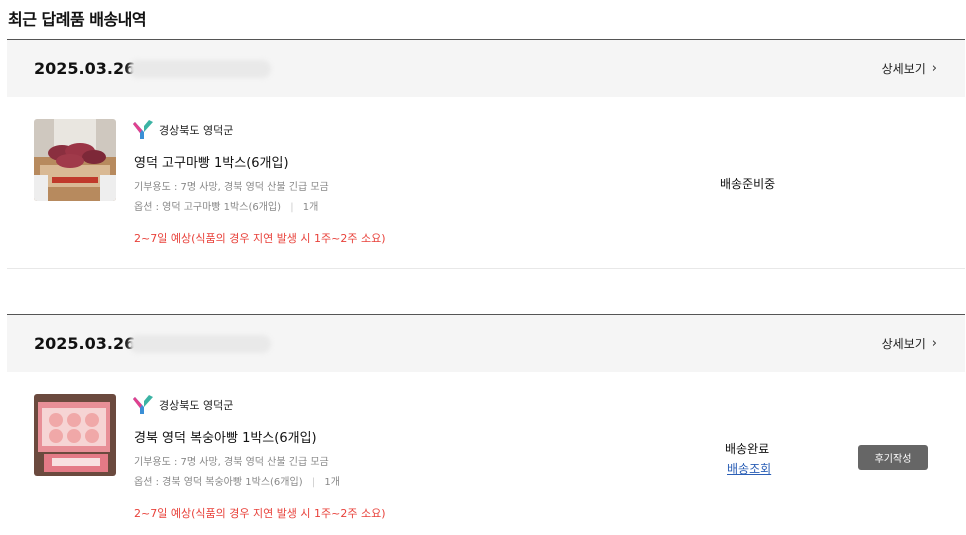 The width and height of the screenshot is (966, 535). I want to click on page-title: 최근 답례품 배송내역, so click(77, 19).